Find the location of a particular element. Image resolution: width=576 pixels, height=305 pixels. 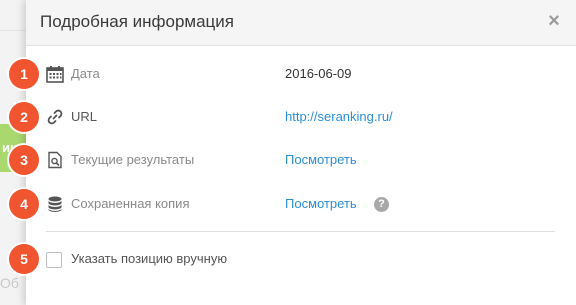

manual-position-checkbox is located at coordinates (54, 260).